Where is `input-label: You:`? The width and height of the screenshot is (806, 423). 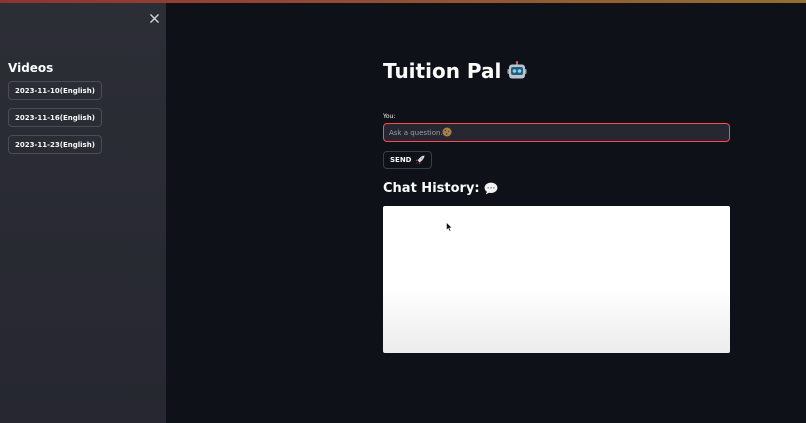
input-label: You: is located at coordinates (389, 116).